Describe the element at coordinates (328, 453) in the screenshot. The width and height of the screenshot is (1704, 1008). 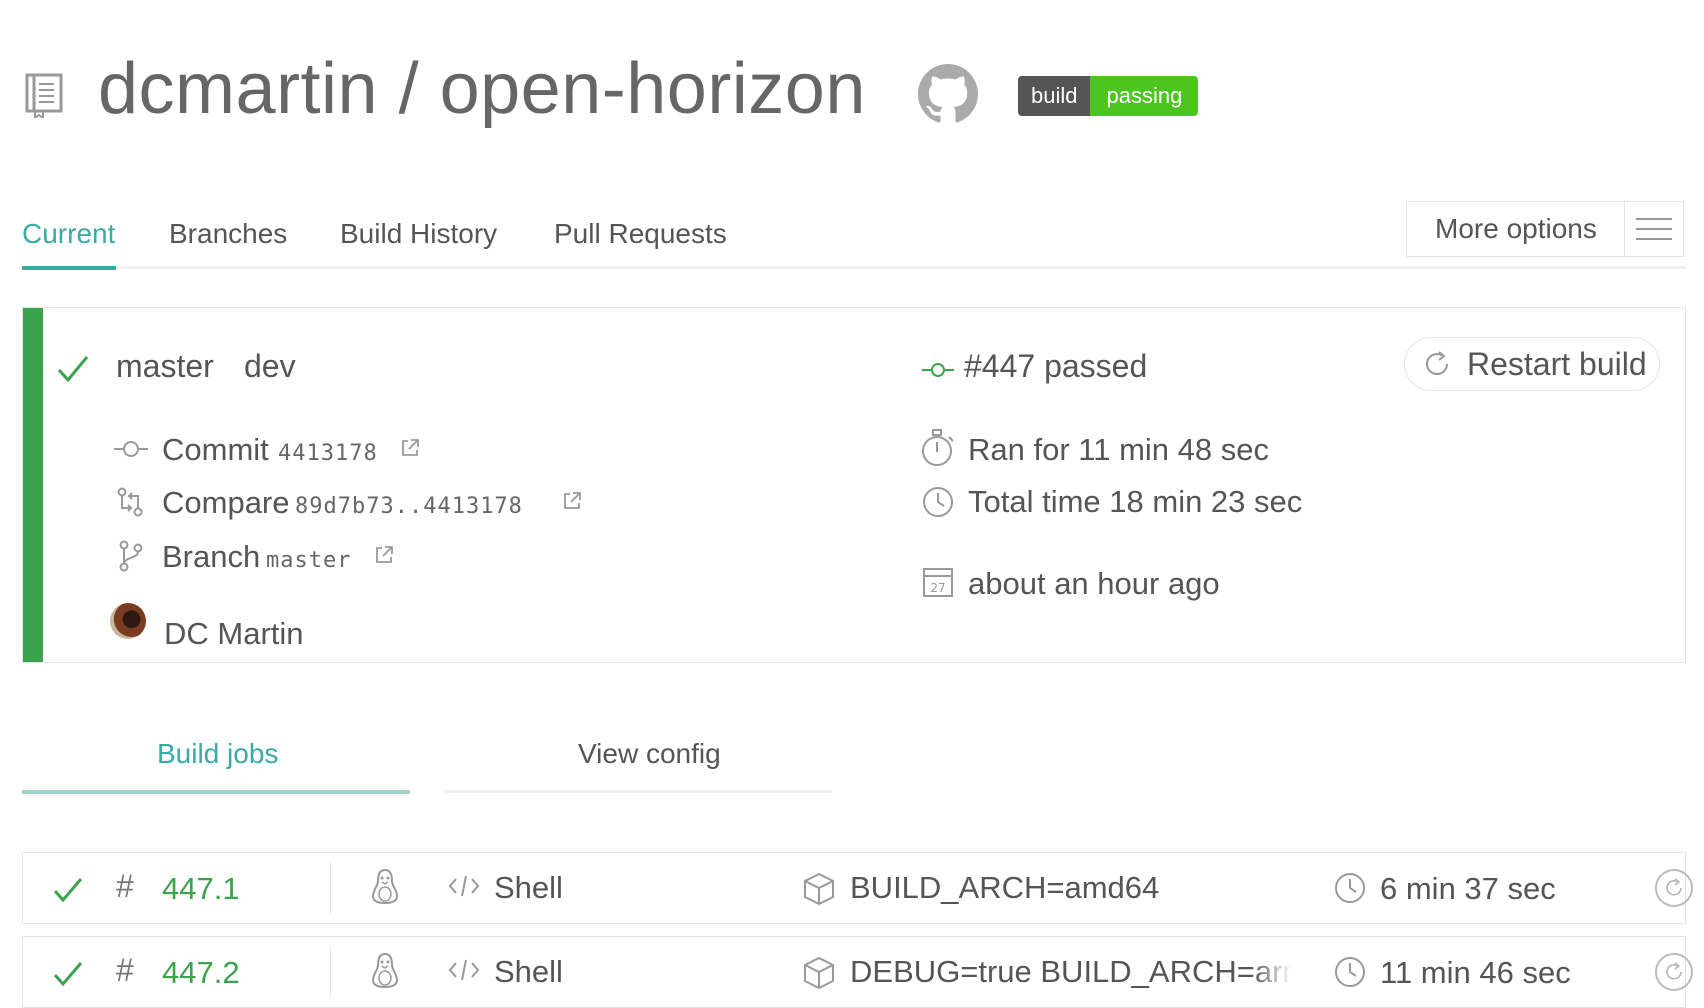
I see `commit-sha-link: 4413178` at that location.